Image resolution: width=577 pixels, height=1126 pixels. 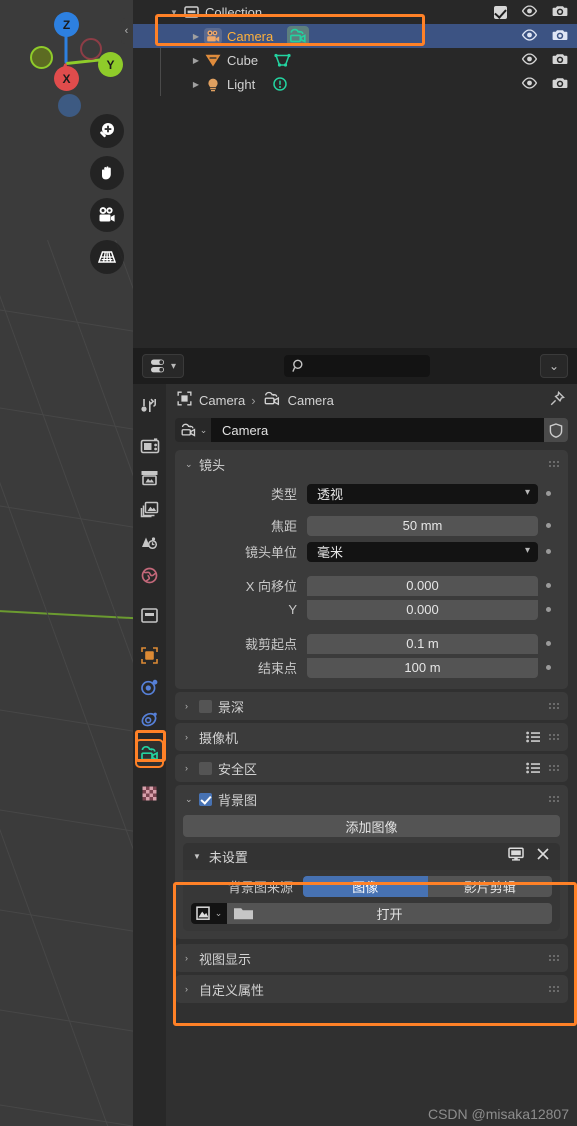 I want to click on lens-unit-dropdown: 毫米 ▾, so click(x=422, y=551).